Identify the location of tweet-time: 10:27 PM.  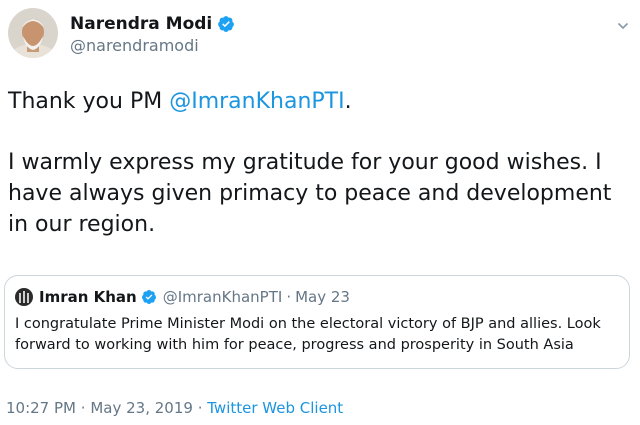
(41, 408).